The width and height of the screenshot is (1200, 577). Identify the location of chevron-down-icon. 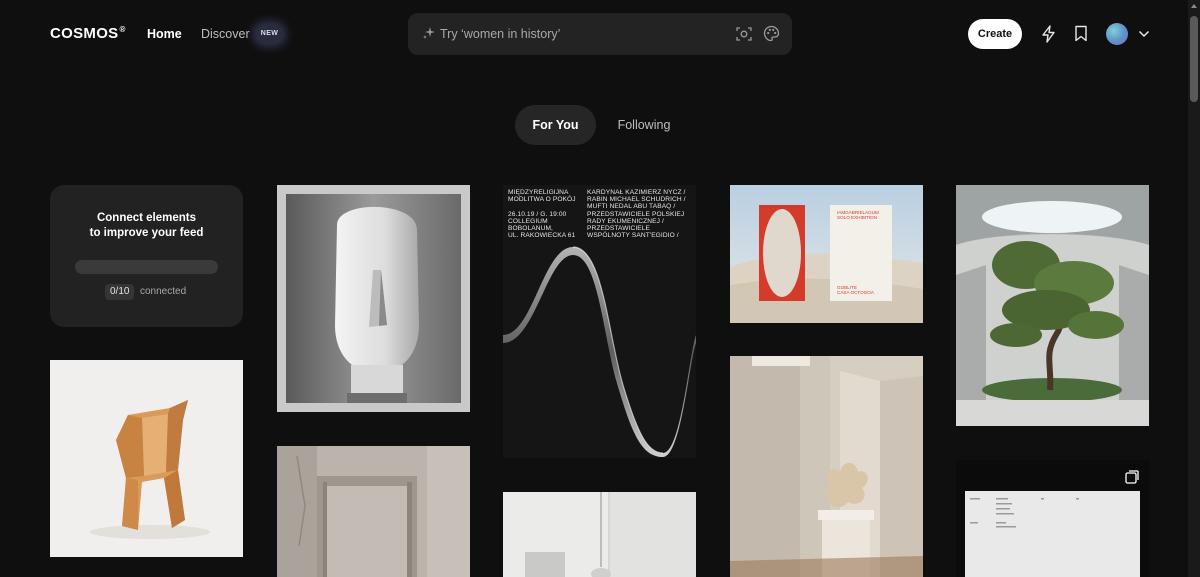
(1144, 34).